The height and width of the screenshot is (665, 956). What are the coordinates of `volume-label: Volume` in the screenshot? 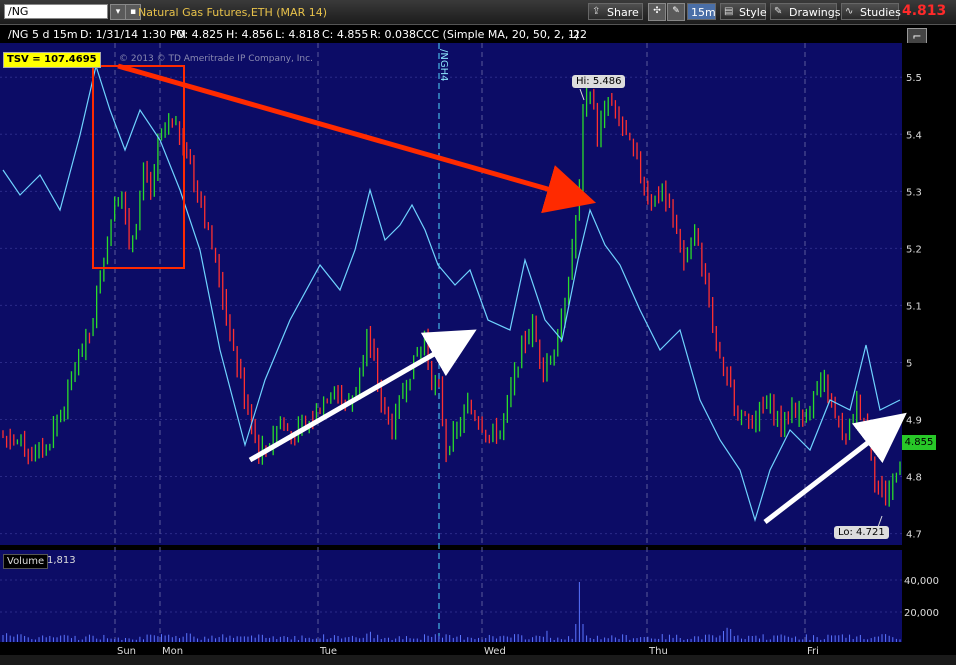 It's located at (26, 561).